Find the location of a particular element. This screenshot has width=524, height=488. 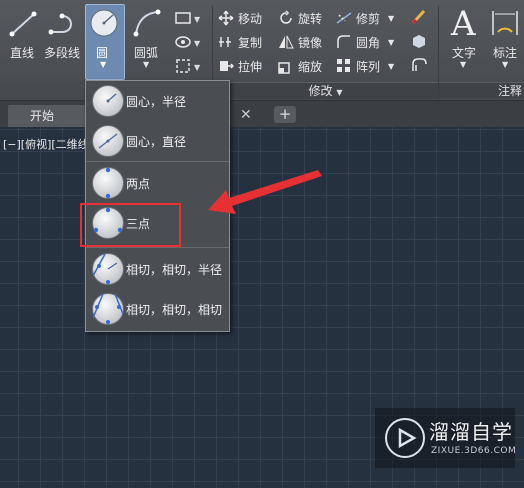

trim-button: 修剪 ▼ is located at coordinates (365, 18).